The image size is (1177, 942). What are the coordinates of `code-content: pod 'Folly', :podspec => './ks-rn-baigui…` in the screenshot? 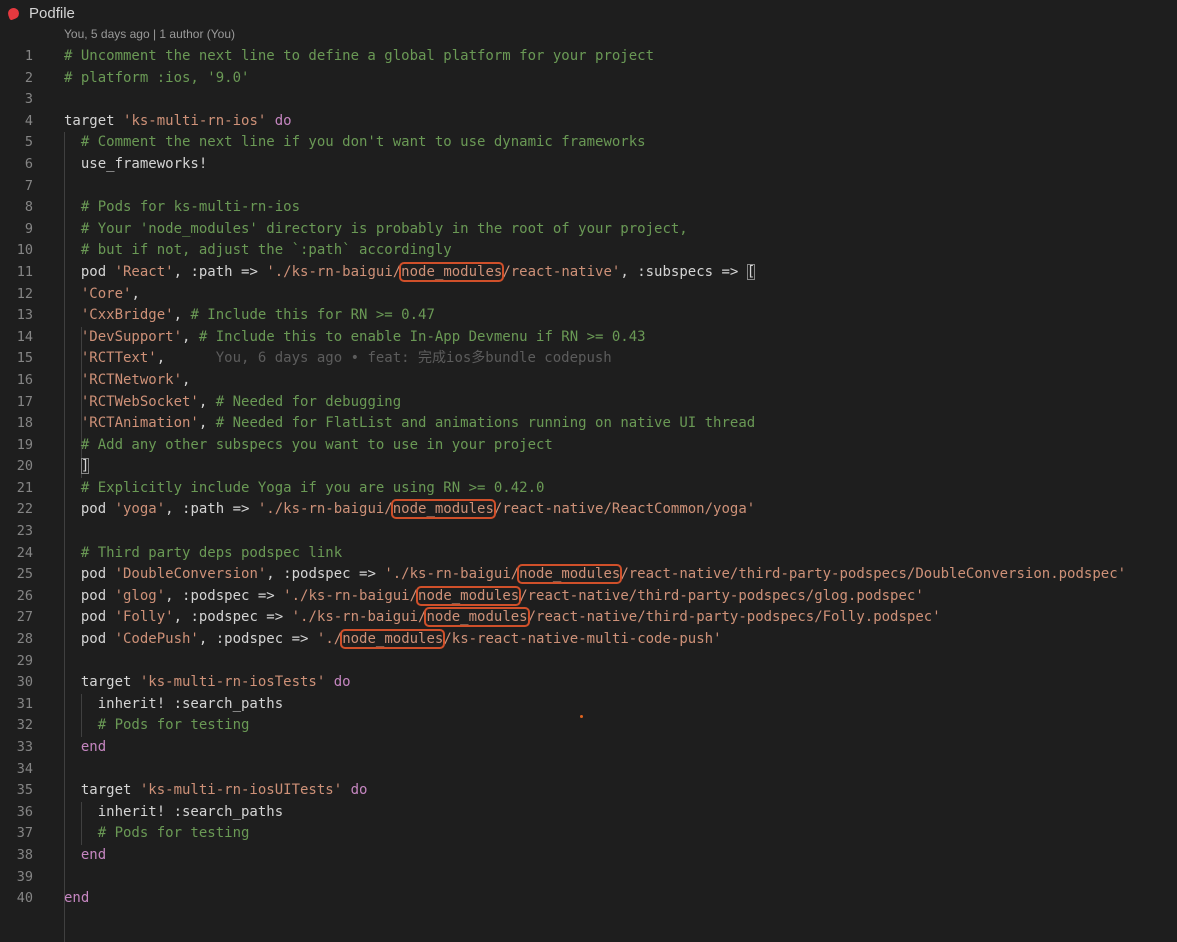 It's located at (502, 618).